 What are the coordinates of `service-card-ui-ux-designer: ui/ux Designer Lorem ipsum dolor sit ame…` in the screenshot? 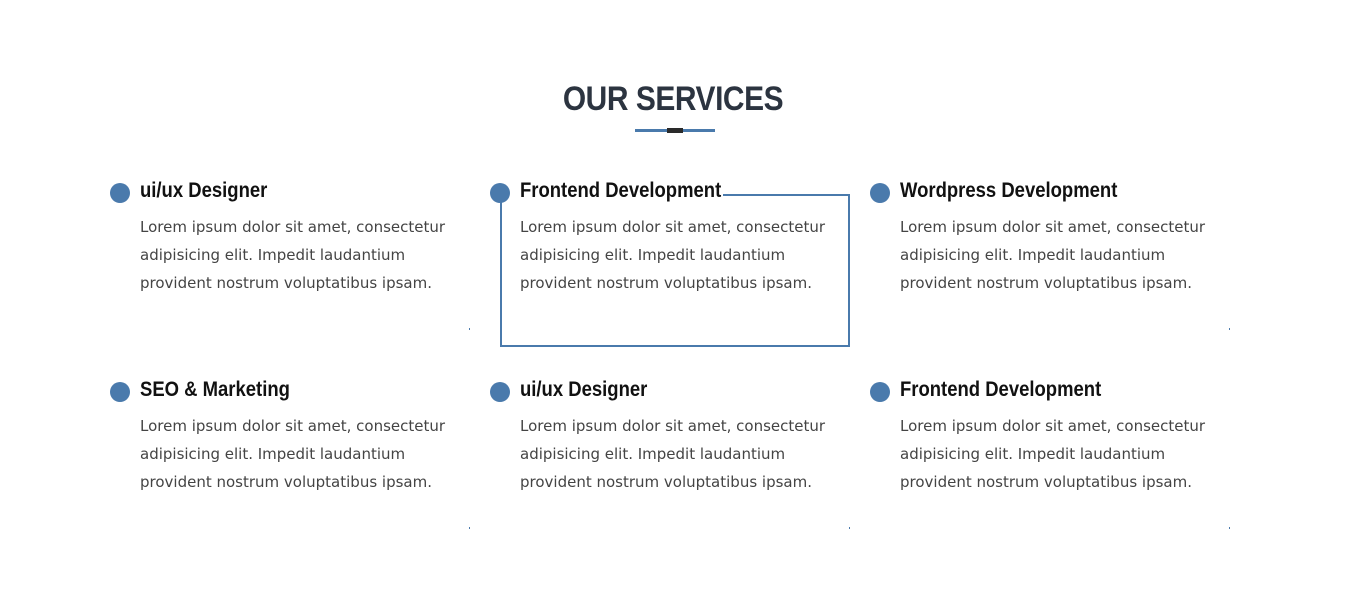 It's located at (290, 249).